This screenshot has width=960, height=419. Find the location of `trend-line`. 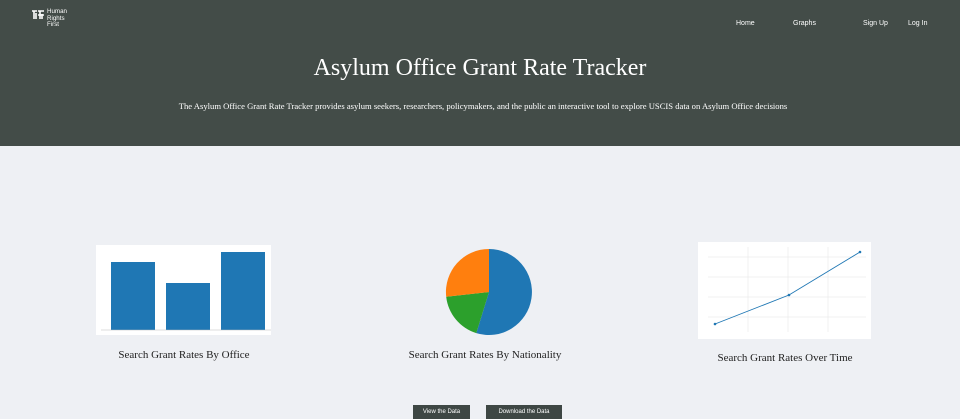

trend-line is located at coordinates (787, 288).